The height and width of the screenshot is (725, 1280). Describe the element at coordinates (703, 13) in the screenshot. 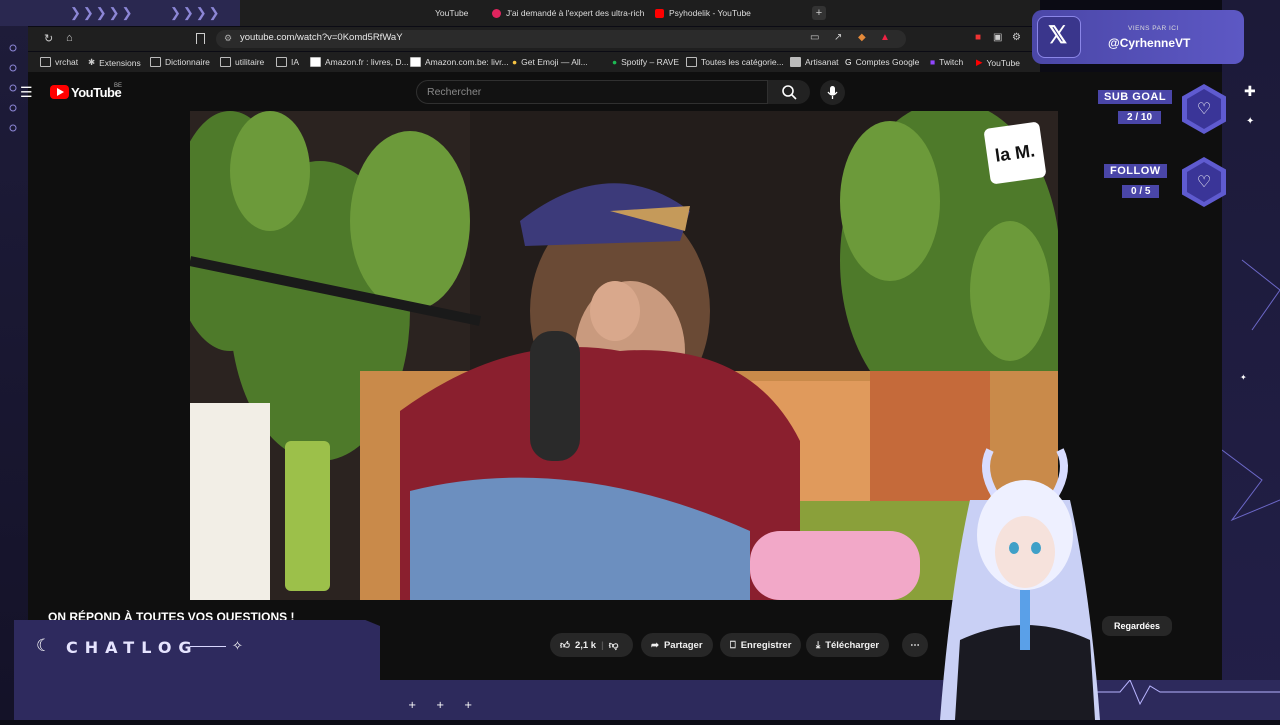

I see `browser-tab-active: Psyhodelik - YouTube` at that location.